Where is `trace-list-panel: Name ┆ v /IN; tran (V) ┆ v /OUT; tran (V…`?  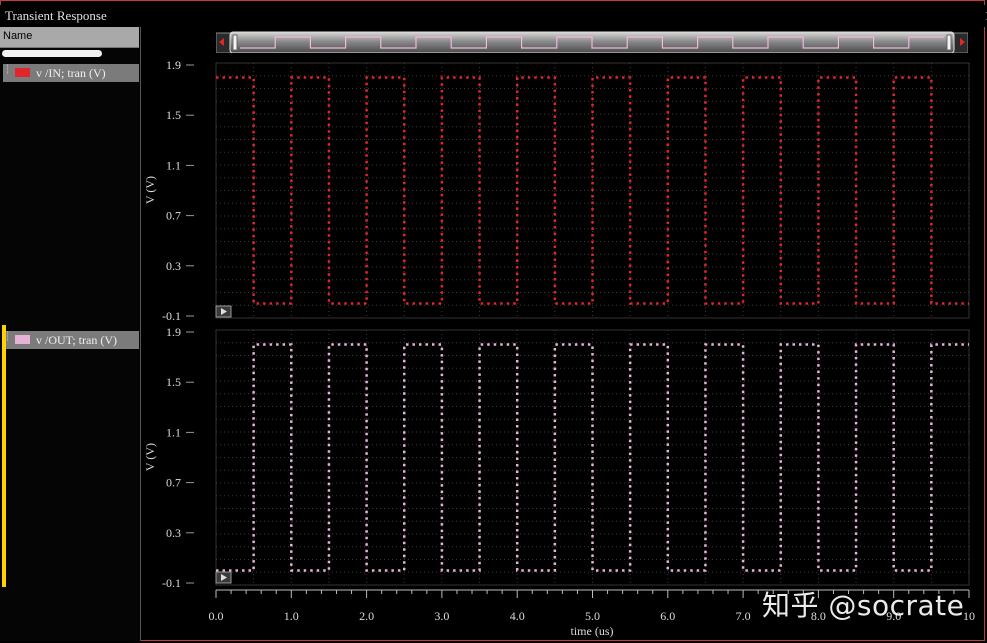 trace-list-panel: Name ┆ v /IN; tran (V) ┆ v /OUT; tran (V… is located at coordinates (70, 334).